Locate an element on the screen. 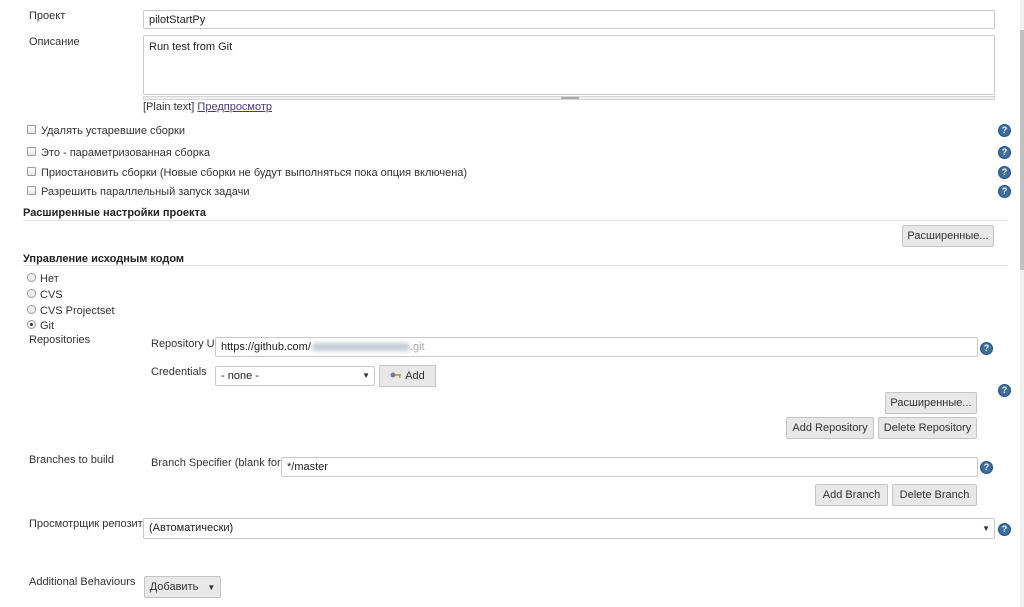 The height and width of the screenshot is (607, 1024). branch-specifier-input: */master is located at coordinates (629, 467).